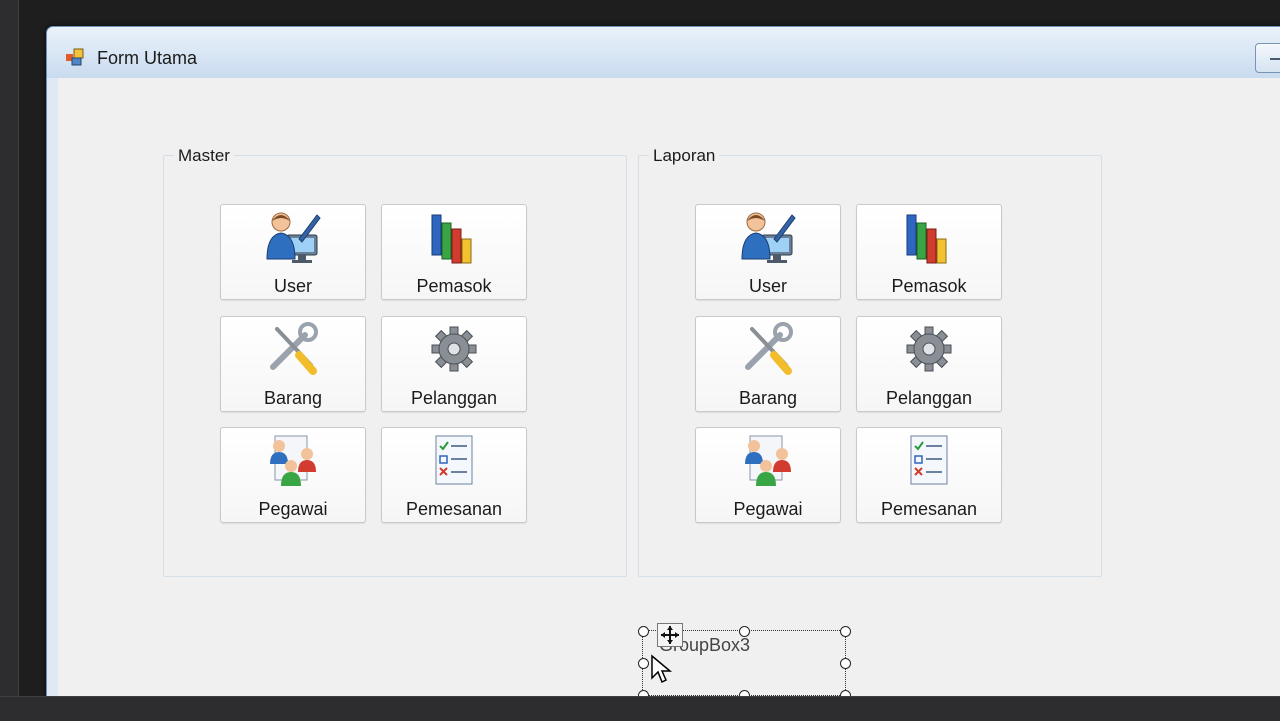  I want to click on laporan-barang-button: Barang, so click(768, 364).